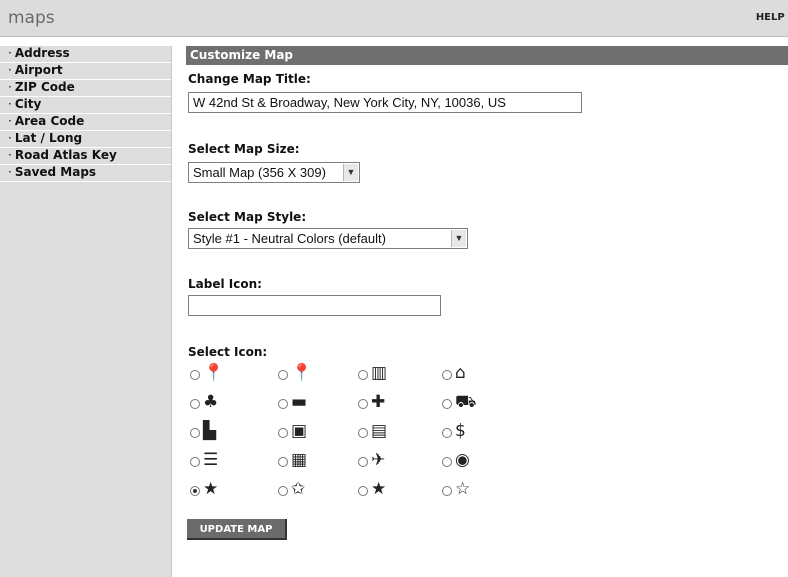 This screenshot has height=577, width=788. Describe the element at coordinates (85, 156) in the screenshot. I see `sidebar-item-road-atlas-key: · Road Atlas Key` at that location.